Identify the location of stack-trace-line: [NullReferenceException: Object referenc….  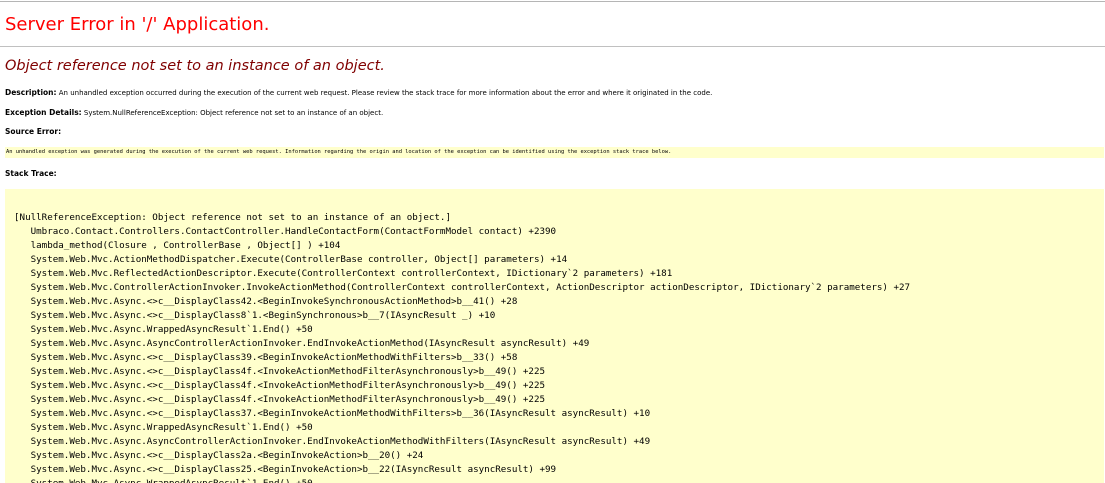
(232, 217).